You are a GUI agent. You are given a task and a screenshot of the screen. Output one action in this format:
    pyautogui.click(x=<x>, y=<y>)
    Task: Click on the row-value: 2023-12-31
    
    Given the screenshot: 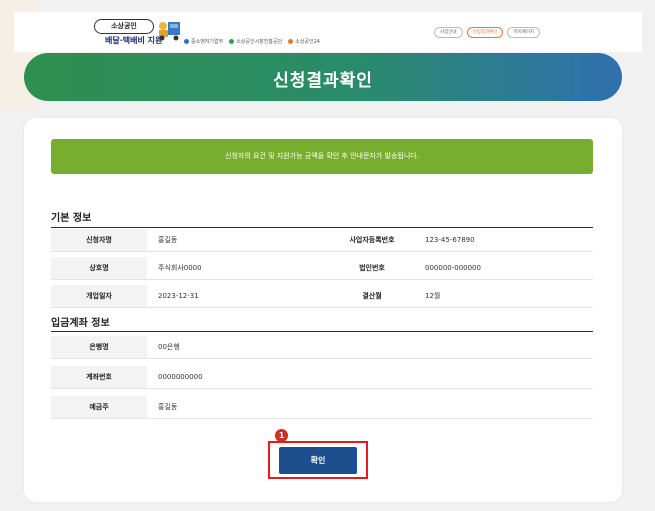 What is the action you would take?
    pyautogui.click(x=178, y=296)
    